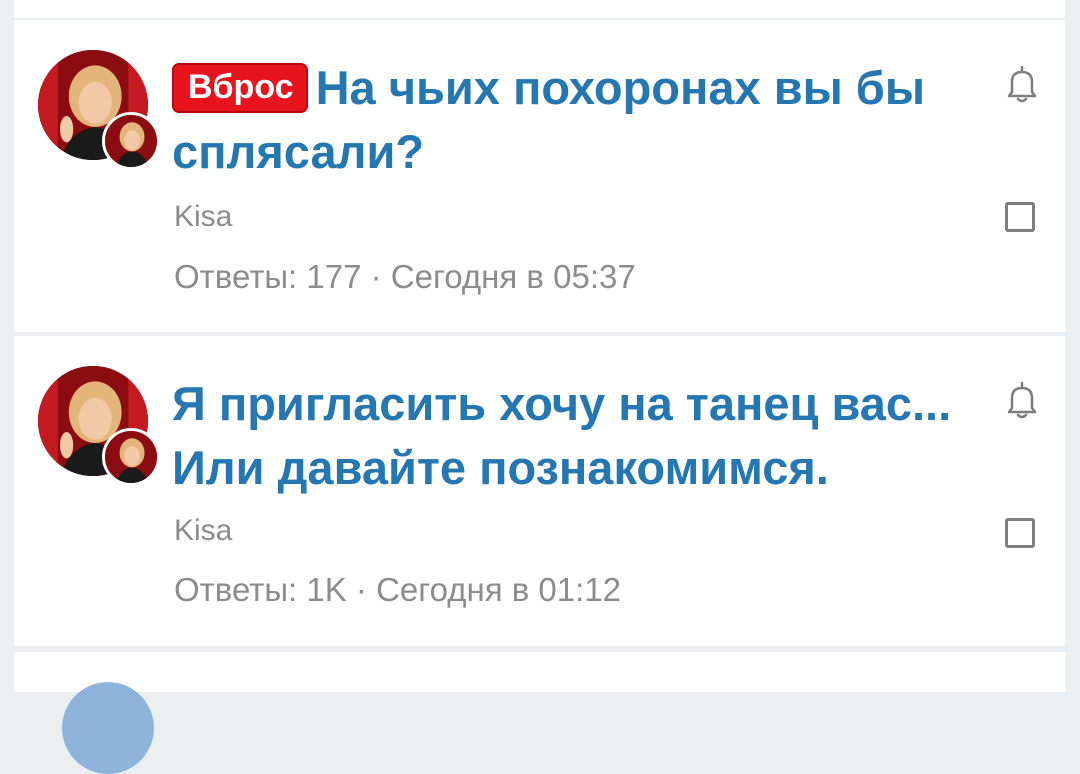 The height and width of the screenshot is (774, 1080). Describe the element at coordinates (240, 88) in the screenshot. I see `prefix-badge: Вброс` at that location.